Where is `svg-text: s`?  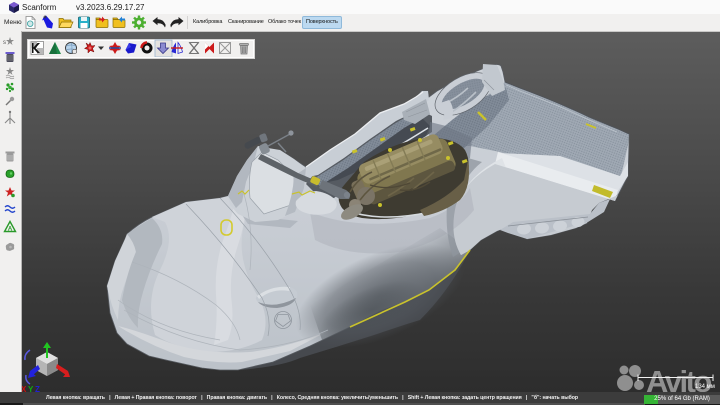
svg-text: s is located at coordinates (4, 43).